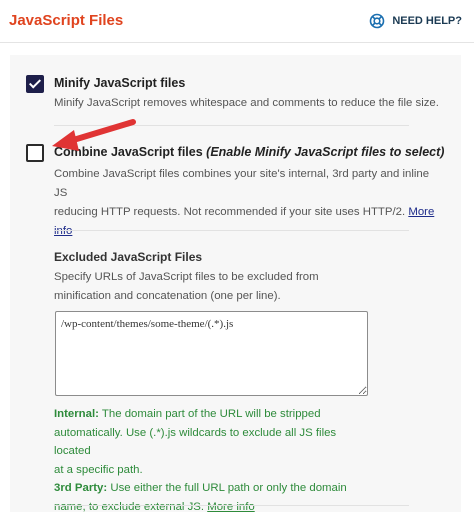  Describe the element at coordinates (66, 20) in the screenshot. I see `section-title: JavaScript Files` at that location.